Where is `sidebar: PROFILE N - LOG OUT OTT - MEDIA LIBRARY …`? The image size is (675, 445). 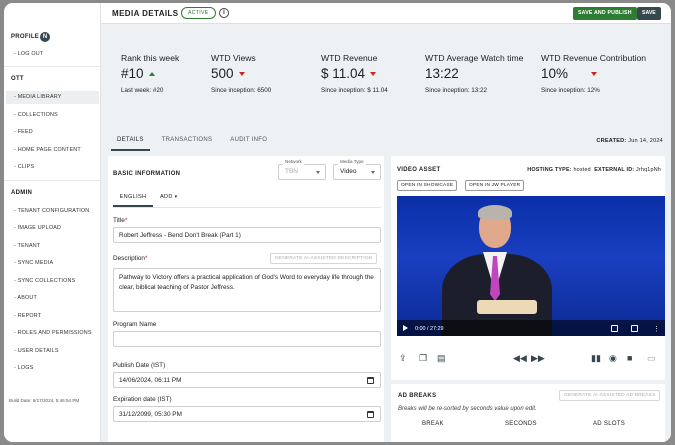 sidebar: PROFILE N - LOG OUT OTT - MEDIA LIBRARY … is located at coordinates (52, 222).